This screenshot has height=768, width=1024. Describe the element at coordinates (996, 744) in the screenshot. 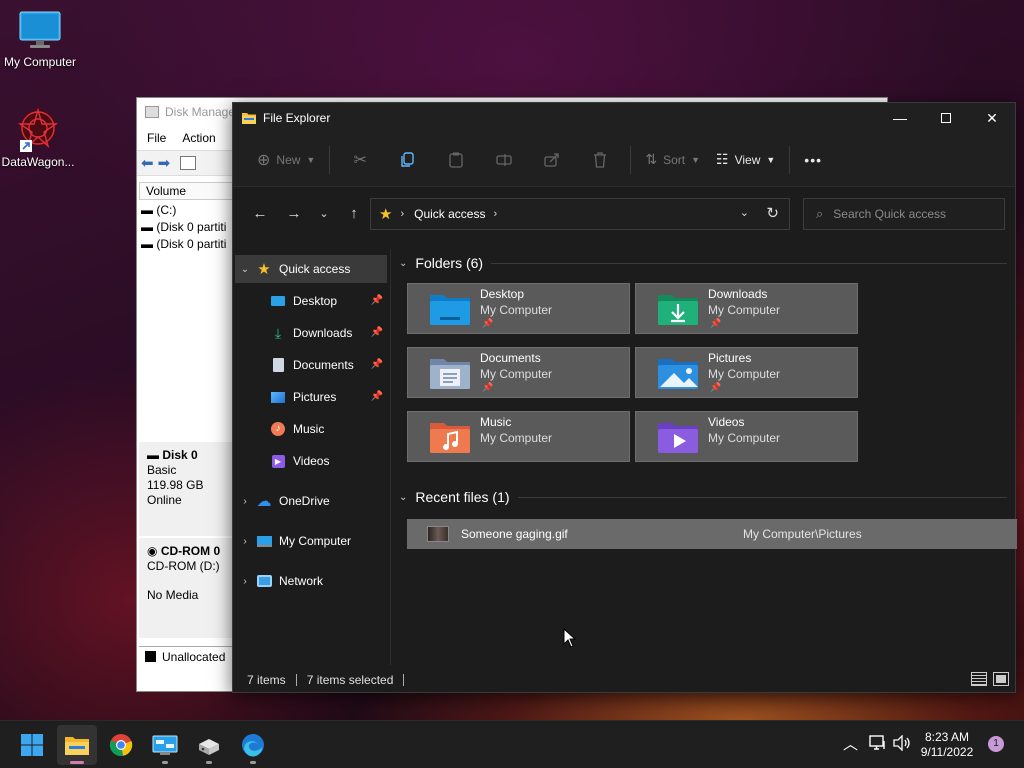

I see `notification-badge: 1` at that location.